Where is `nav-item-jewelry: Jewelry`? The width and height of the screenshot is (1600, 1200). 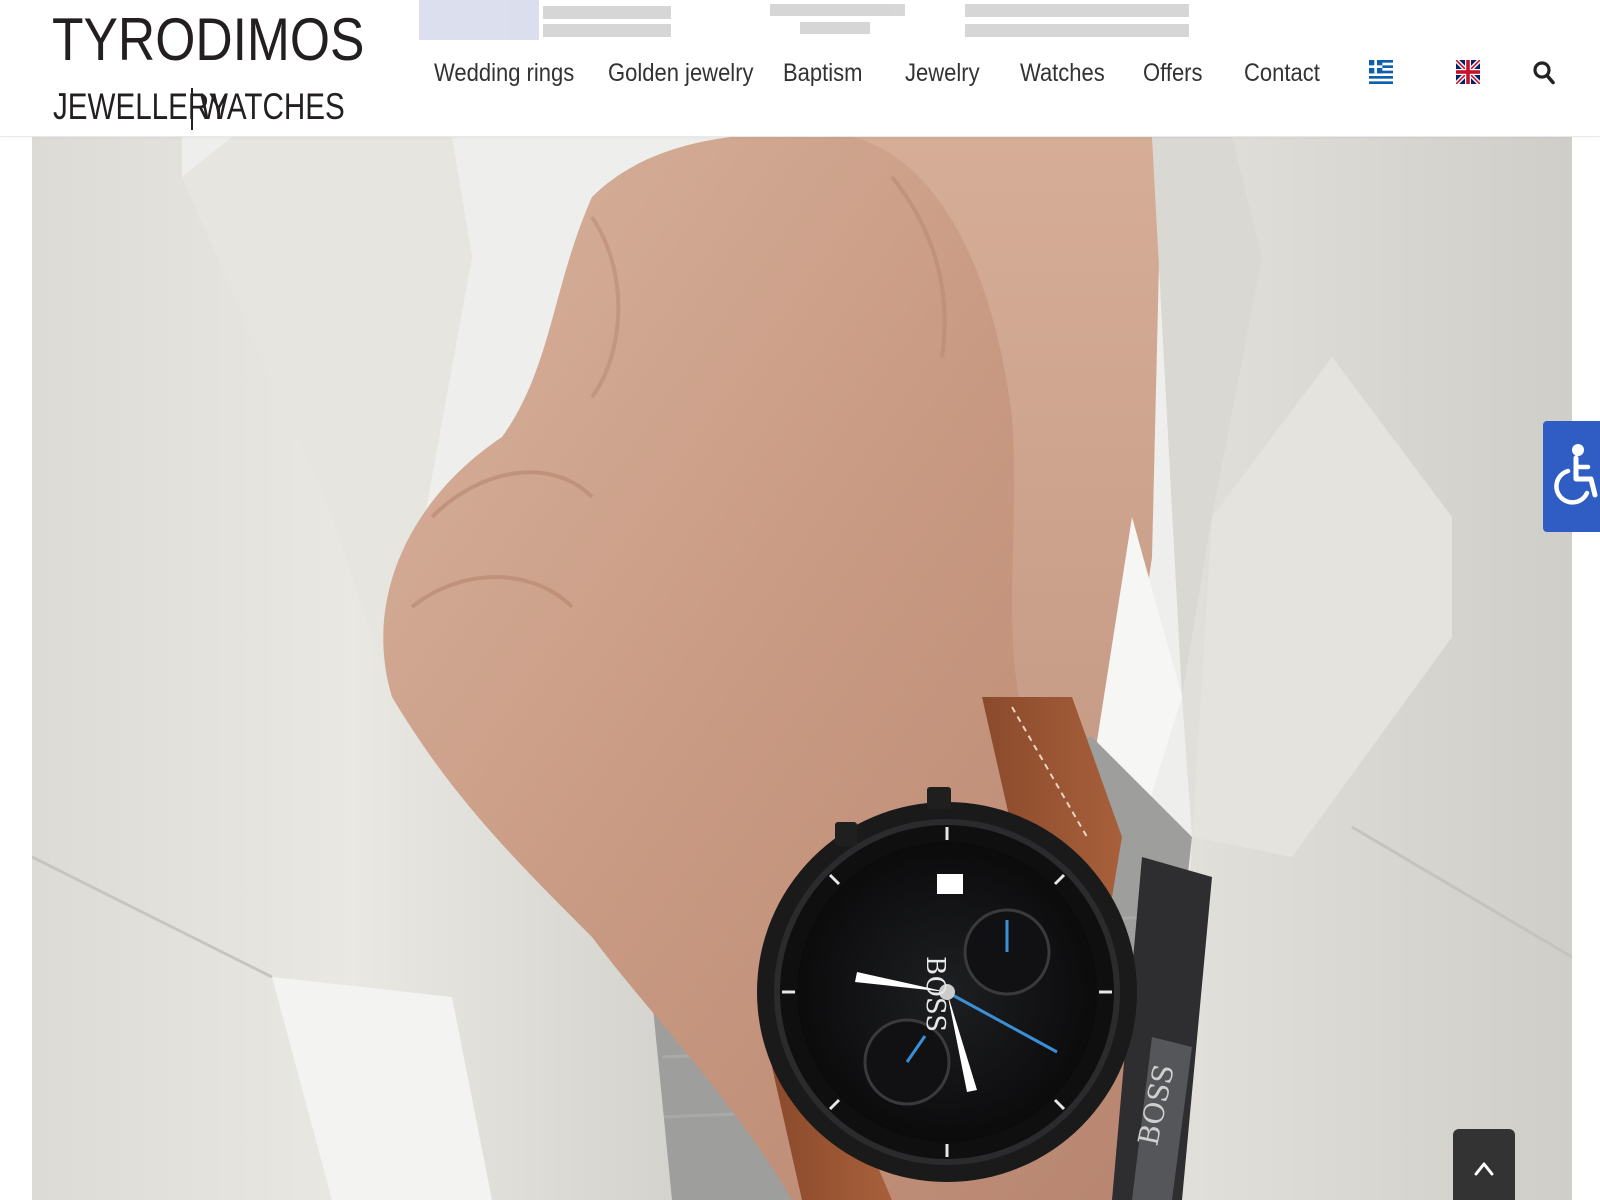
nav-item-jewelry: Jewelry is located at coordinates (942, 73).